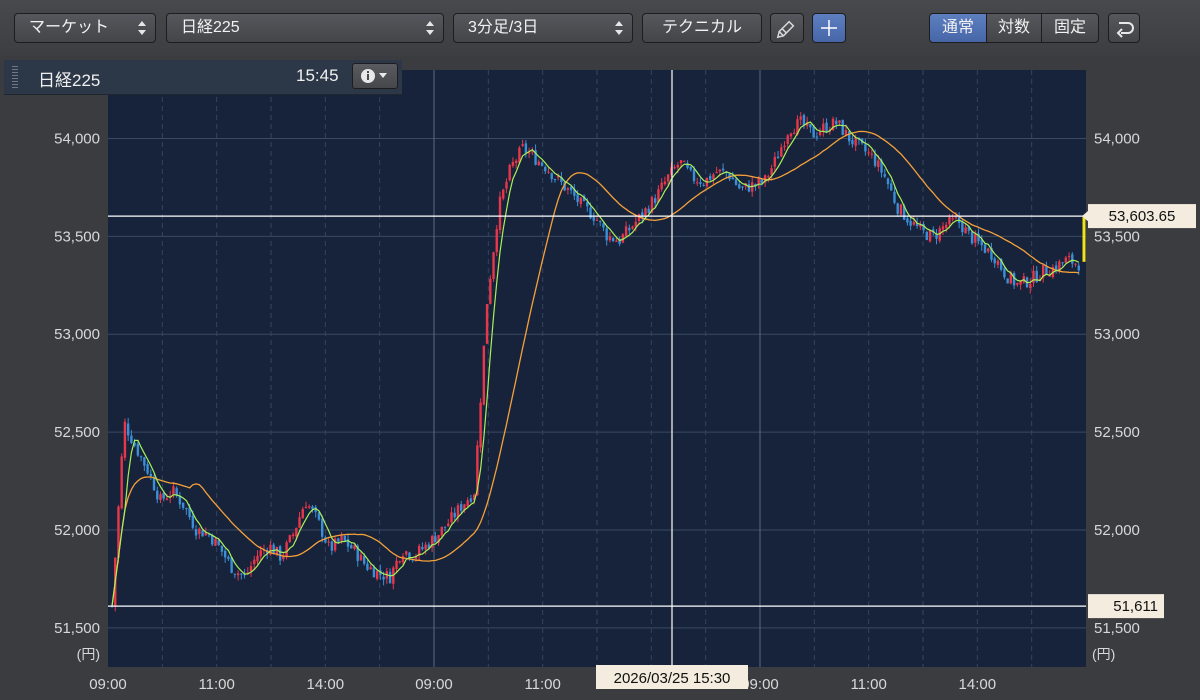 The image size is (1200, 700). I want to click on info-icon, so click(374, 76).